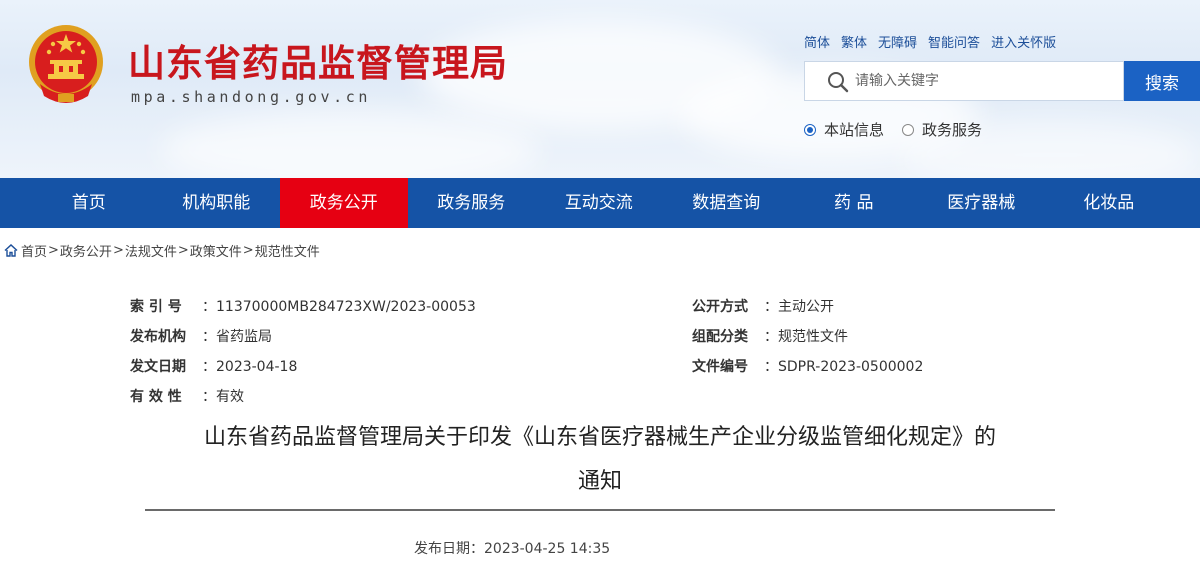 The height and width of the screenshot is (578, 1200). What do you see at coordinates (1109, 203) in the screenshot?
I see `nav-cosmetics: 化妆品` at bounding box center [1109, 203].